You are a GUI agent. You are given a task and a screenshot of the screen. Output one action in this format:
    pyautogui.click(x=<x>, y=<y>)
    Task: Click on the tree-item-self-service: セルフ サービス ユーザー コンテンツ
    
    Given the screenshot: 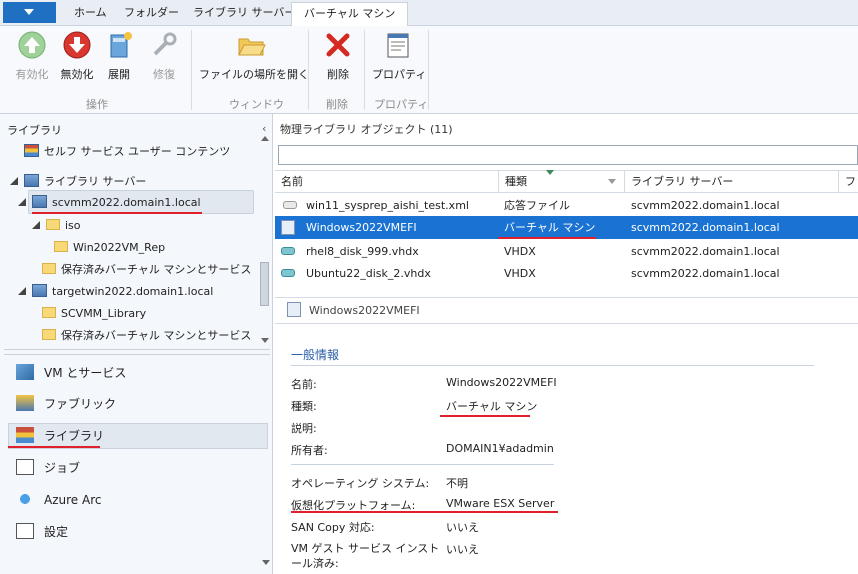 What is the action you would take?
    pyautogui.click(x=127, y=152)
    